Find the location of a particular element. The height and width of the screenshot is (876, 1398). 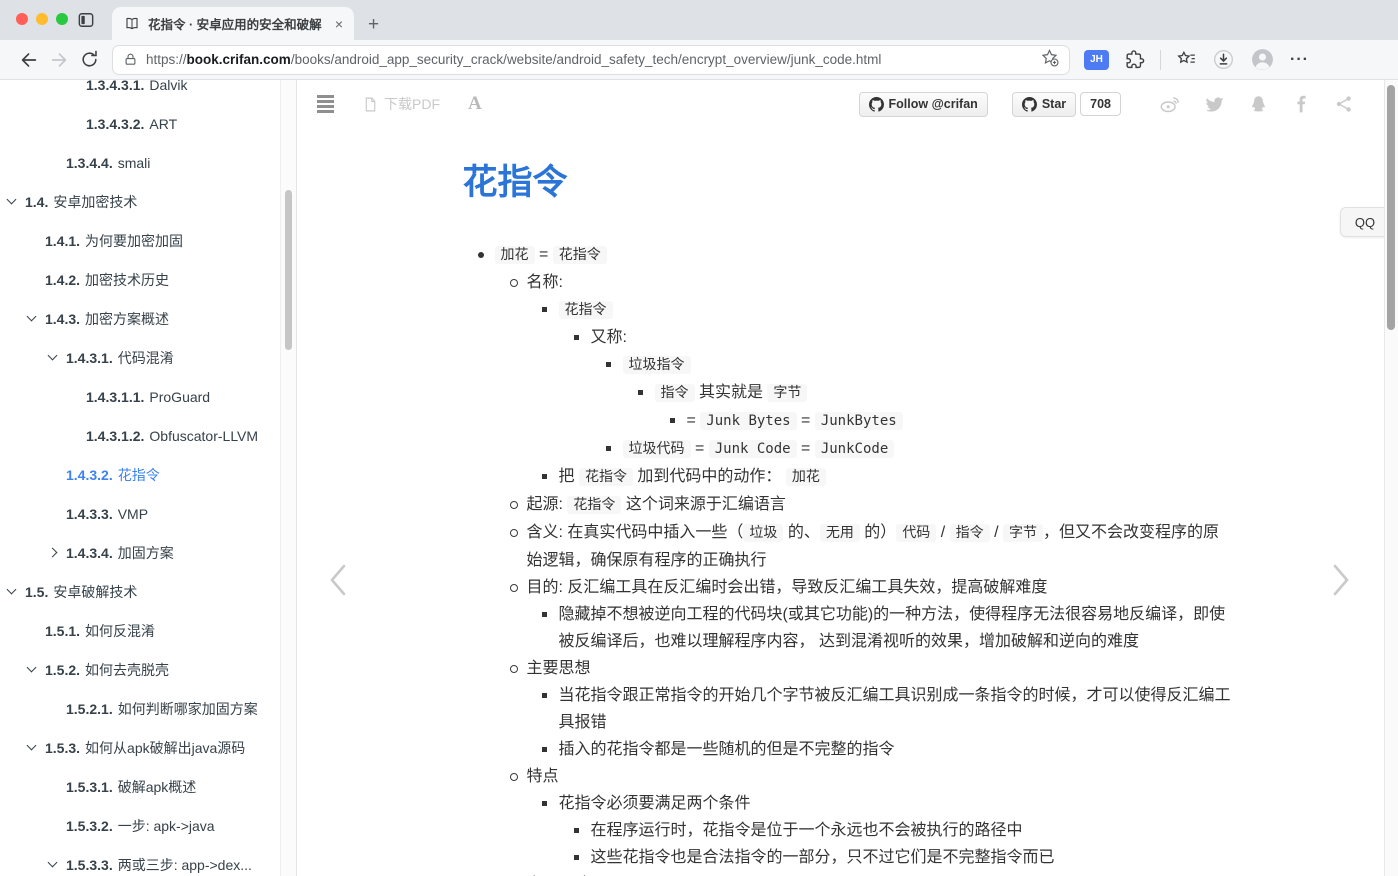

toolbar-right: Follow @crifan Star 708 is located at coordinates (1106, 104).